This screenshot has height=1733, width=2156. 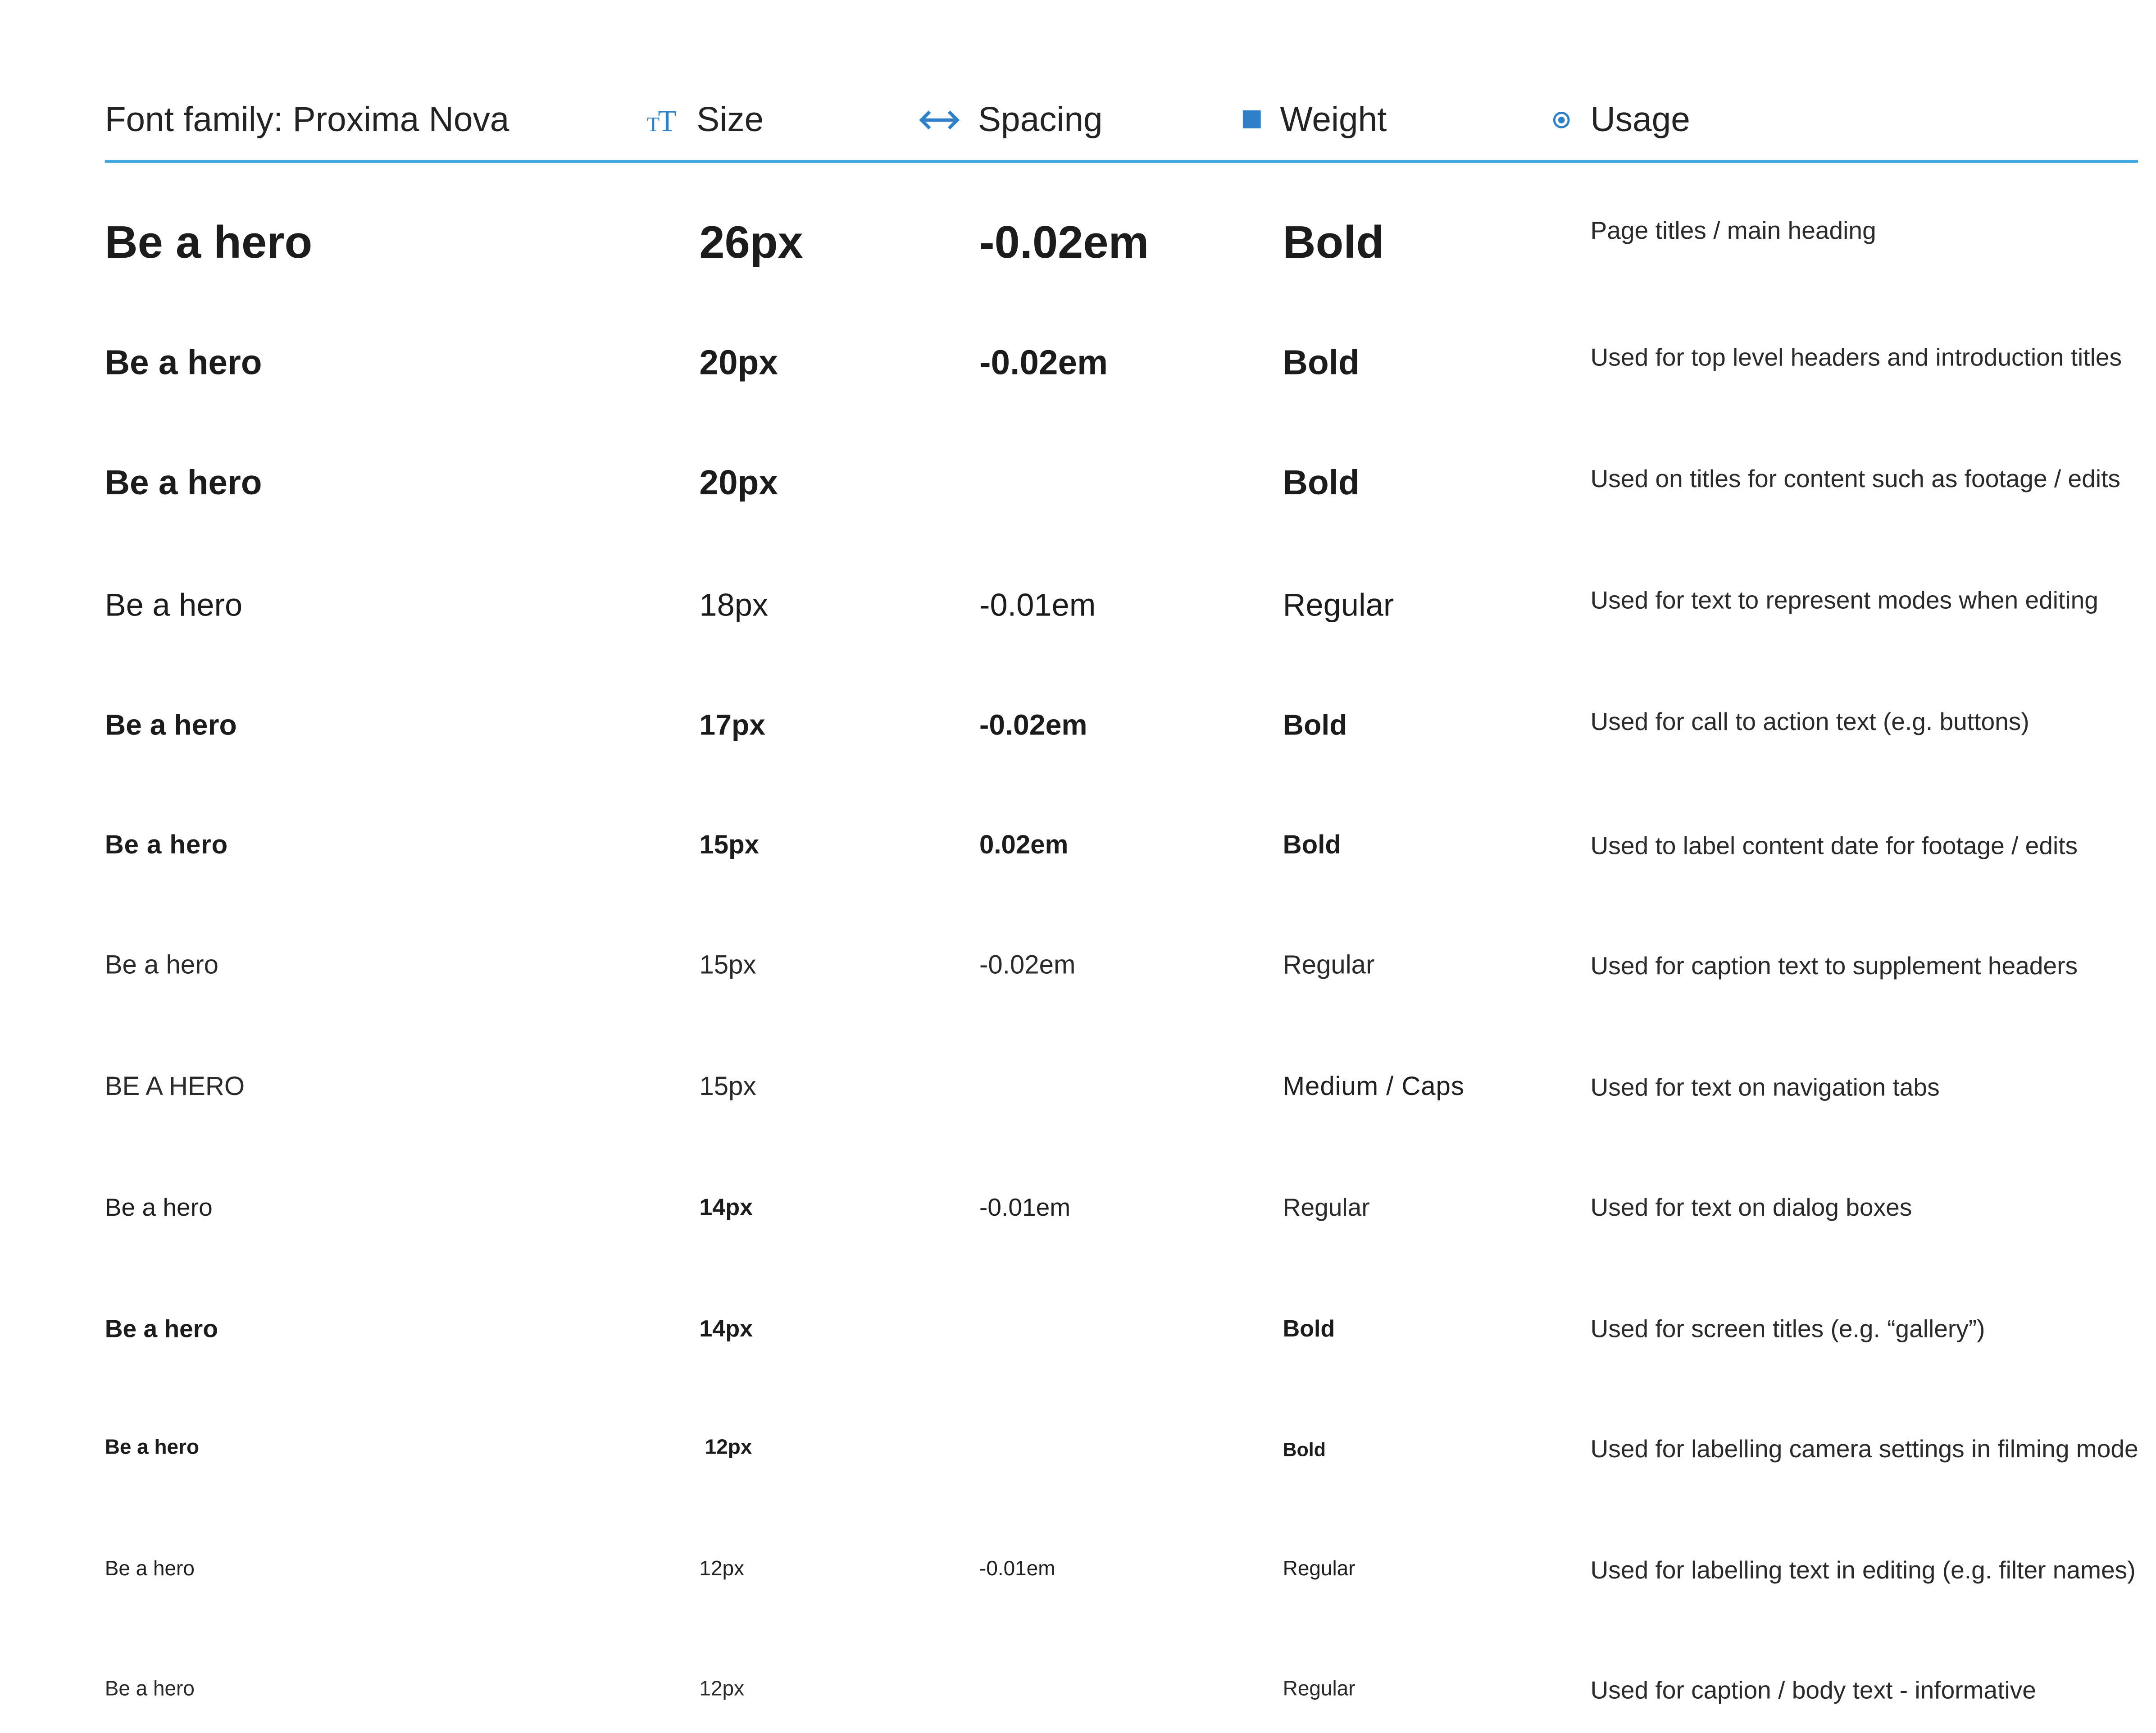 What do you see at coordinates (307, 120) in the screenshot?
I see `font-family-label: Font family: Proxima Nova` at bounding box center [307, 120].